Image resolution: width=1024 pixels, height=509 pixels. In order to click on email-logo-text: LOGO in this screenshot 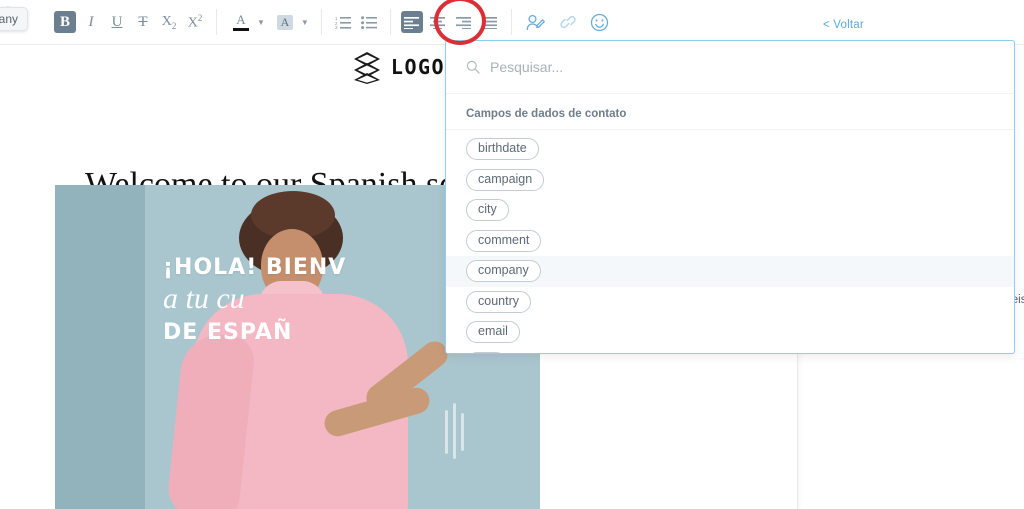, I will do `click(418, 67)`.